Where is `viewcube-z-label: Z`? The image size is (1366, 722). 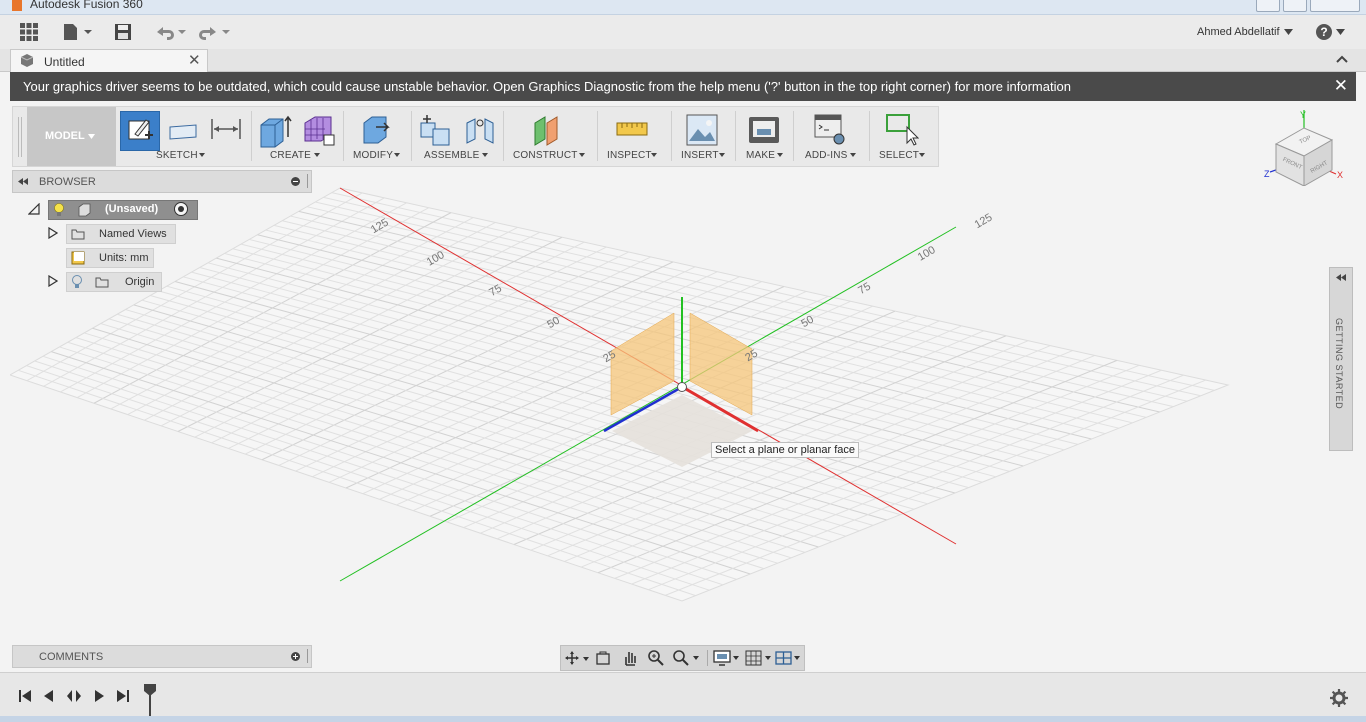 viewcube-z-label: Z is located at coordinates (1267, 174).